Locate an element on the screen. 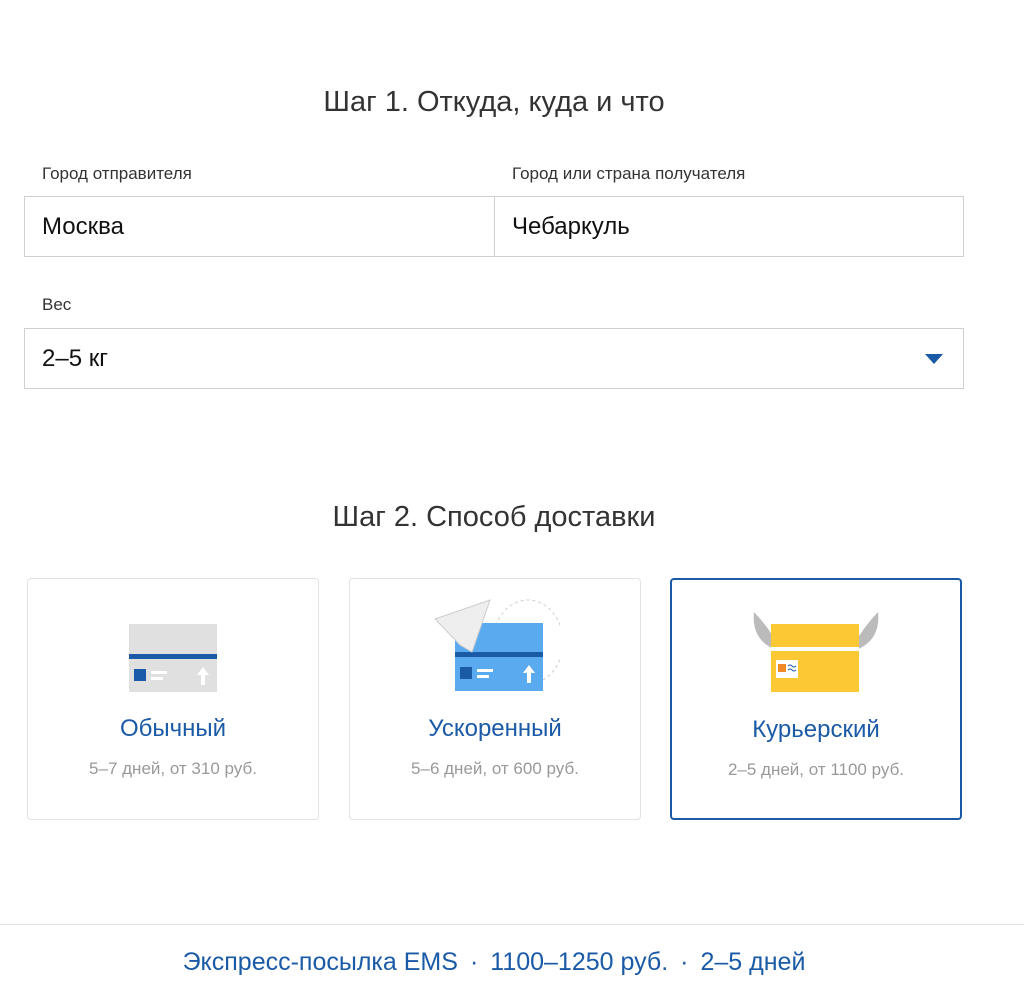 The width and height of the screenshot is (1024, 993). summary-service: Экспресс-посылка EMS is located at coordinates (320, 962).